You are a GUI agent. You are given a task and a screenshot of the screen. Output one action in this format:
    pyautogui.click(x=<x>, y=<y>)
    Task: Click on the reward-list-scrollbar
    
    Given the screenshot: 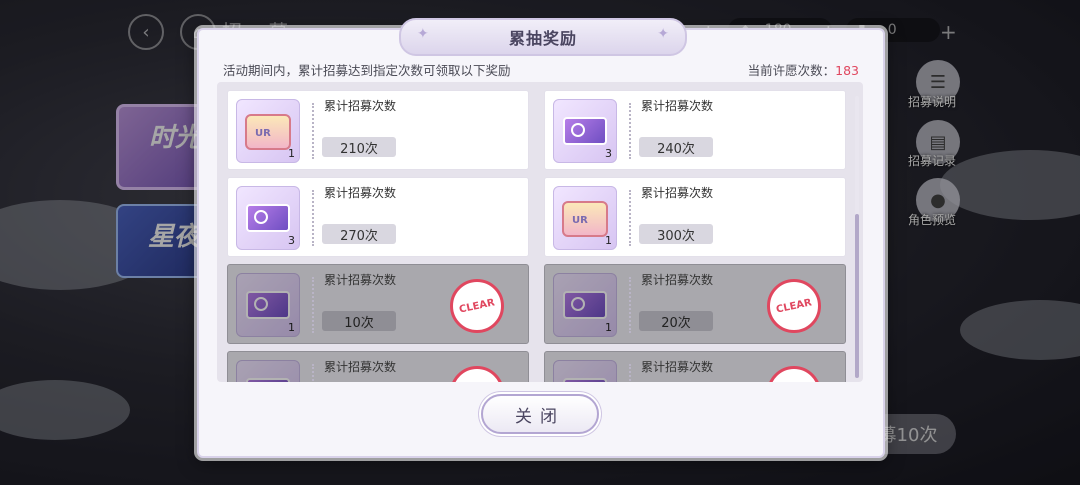 What is the action you would take?
    pyautogui.click(x=857, y=237)
    